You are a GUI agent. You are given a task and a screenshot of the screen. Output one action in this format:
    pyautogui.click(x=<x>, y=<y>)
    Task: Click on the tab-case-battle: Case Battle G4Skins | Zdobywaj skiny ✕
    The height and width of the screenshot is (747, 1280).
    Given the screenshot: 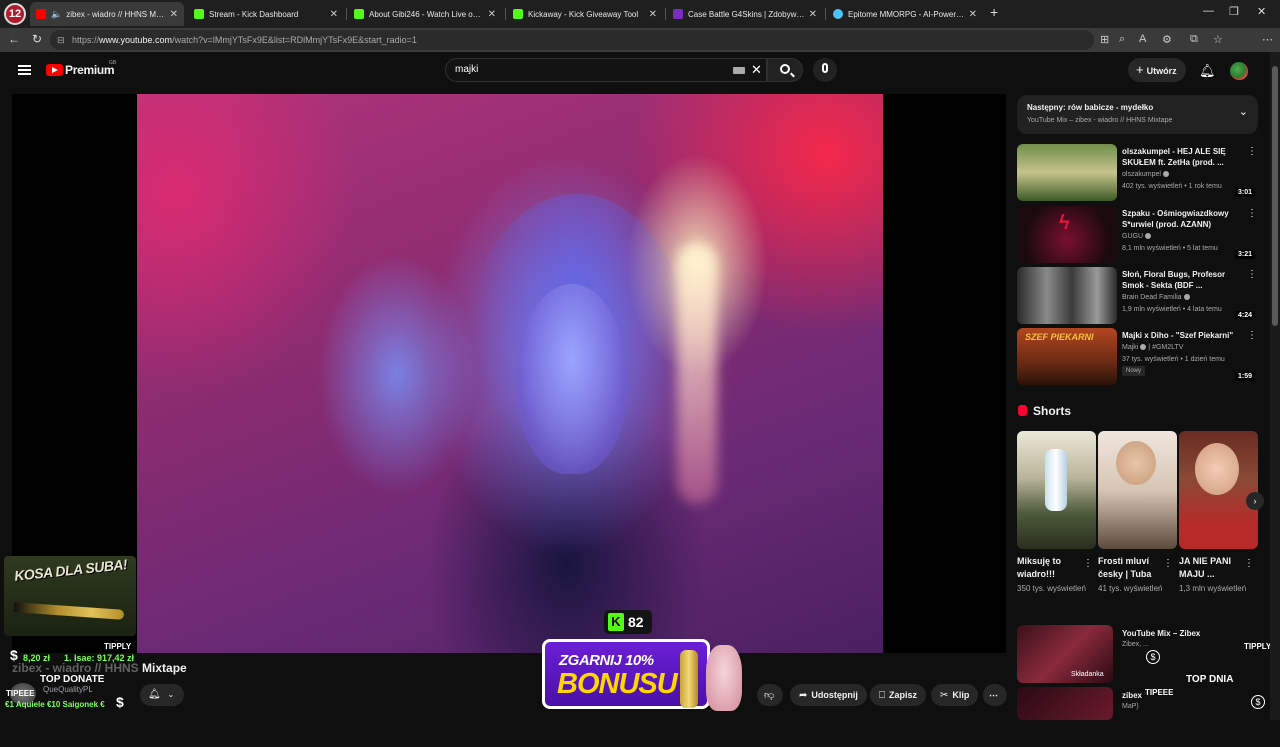 What is the action you would take?
    pyautogui.click(x=745, y=14)
    